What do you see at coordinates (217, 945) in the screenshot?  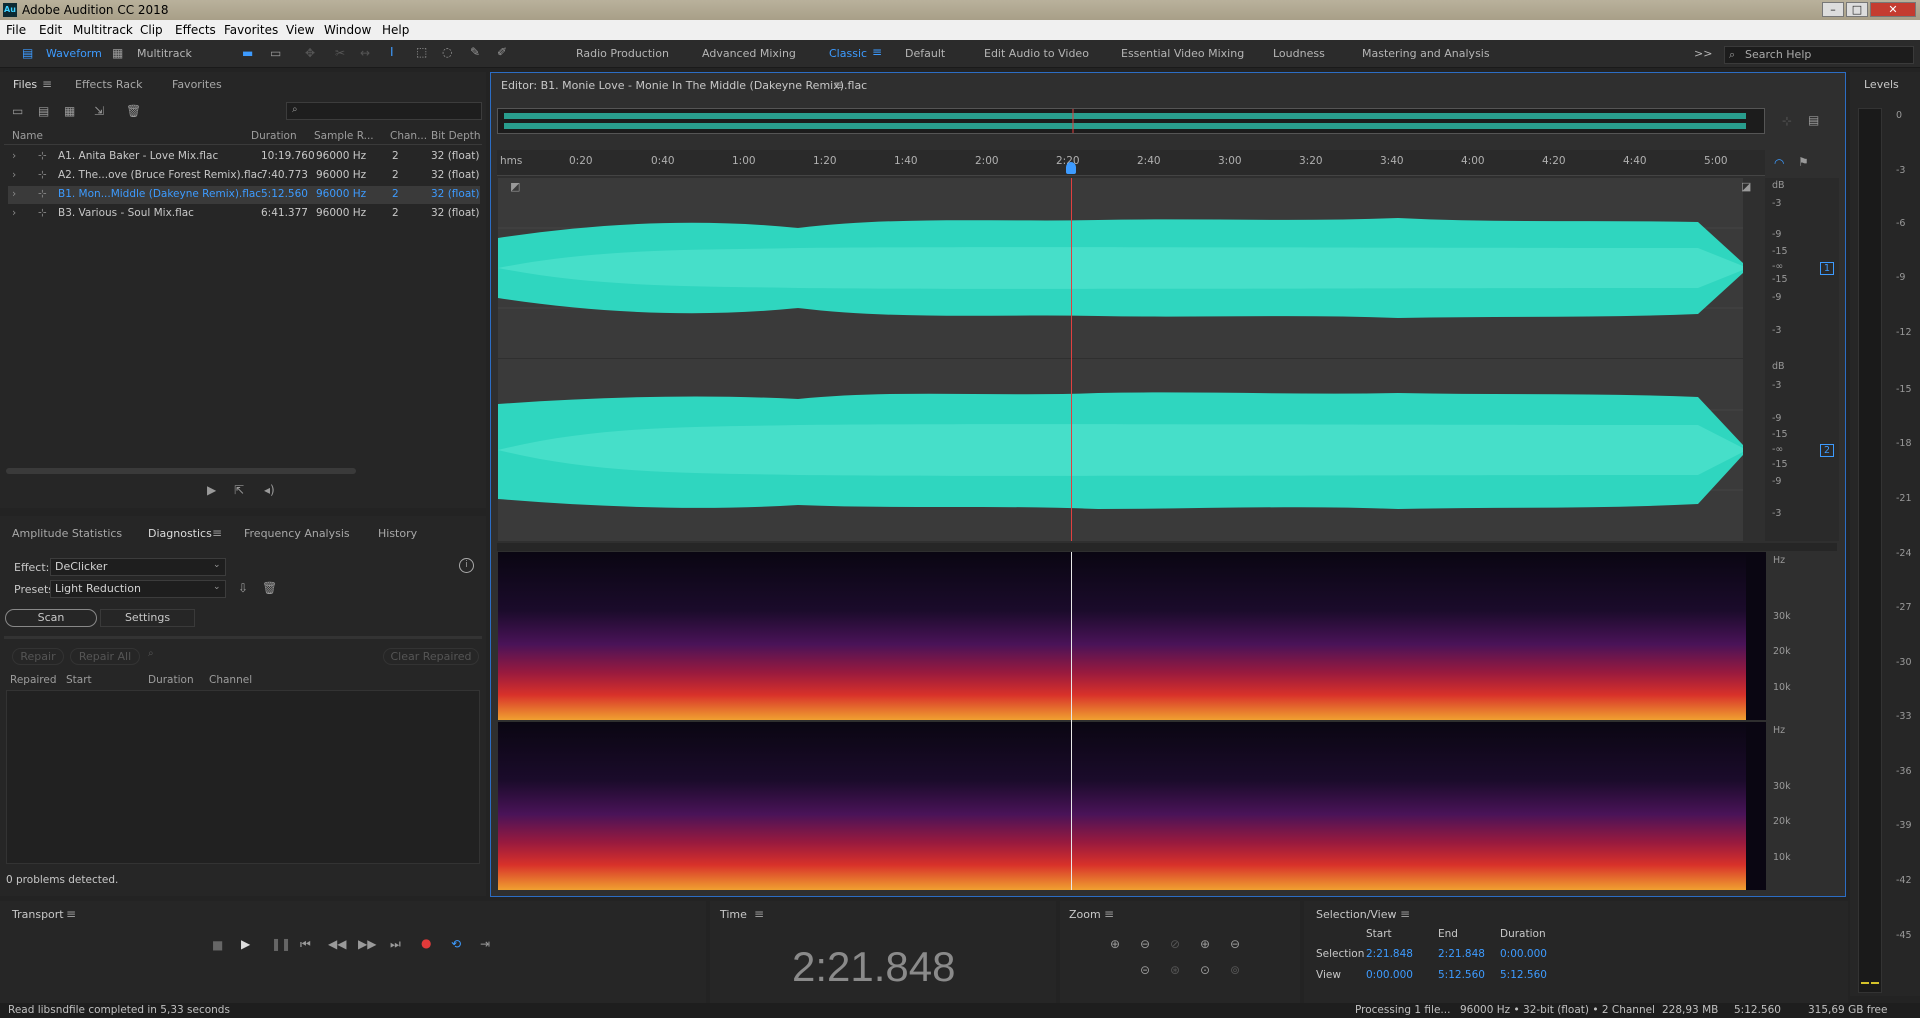 I see `stop-icon: ■` at bounding box center [217, 945].